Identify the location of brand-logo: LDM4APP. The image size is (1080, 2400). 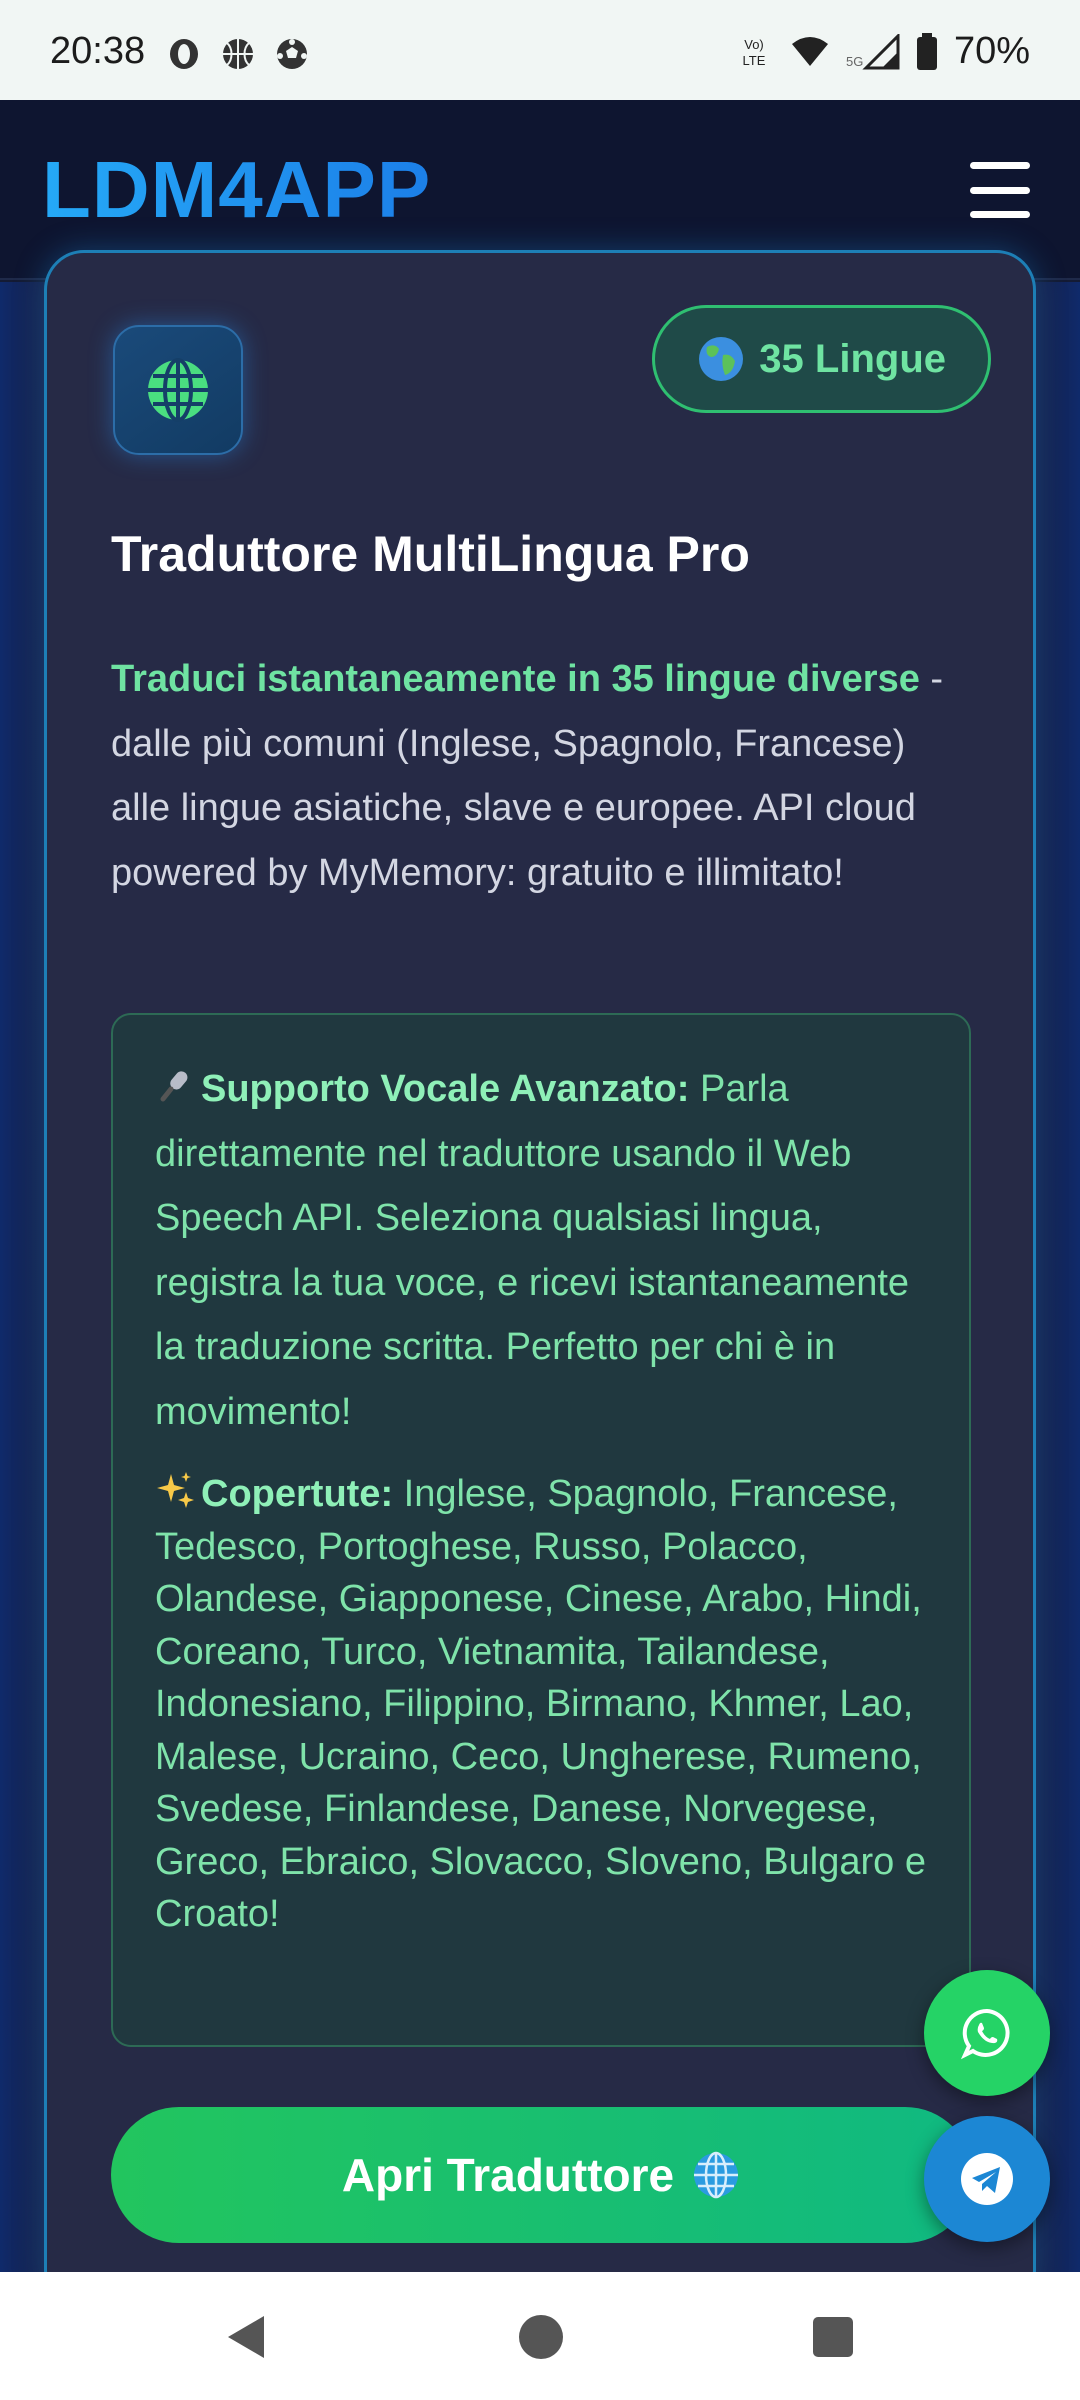
(236, 190).